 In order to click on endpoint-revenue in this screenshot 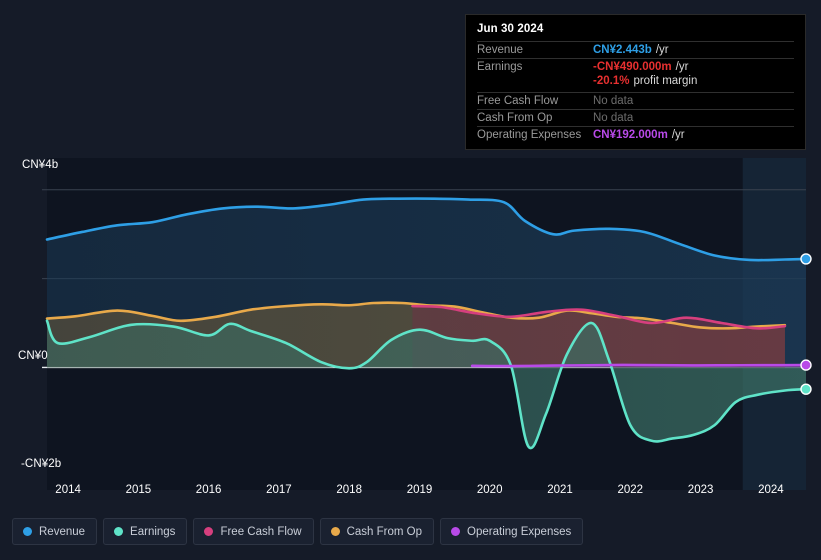, I will do `click(806, 259)`.